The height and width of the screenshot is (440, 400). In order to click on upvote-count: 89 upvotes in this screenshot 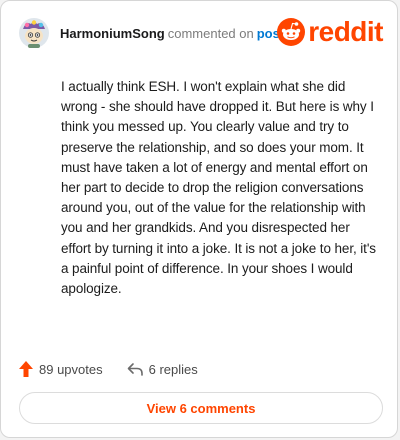, I will do `click(71, 369)`.